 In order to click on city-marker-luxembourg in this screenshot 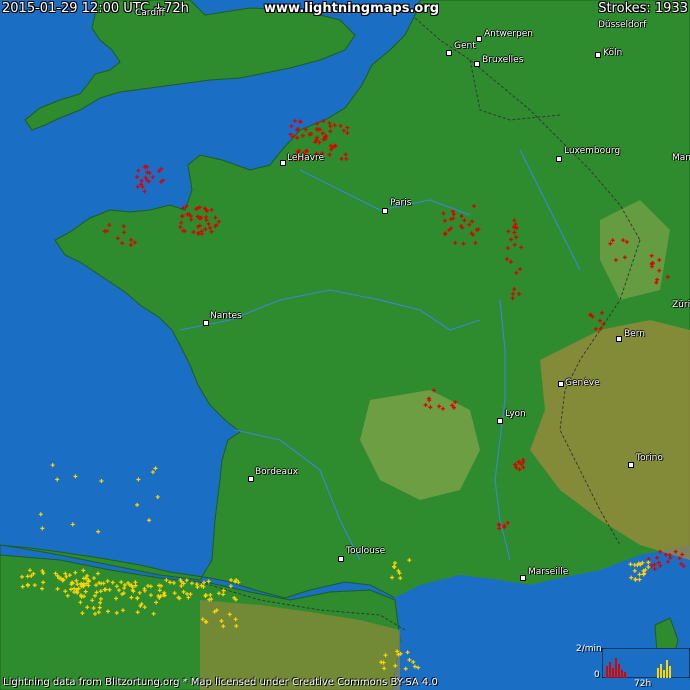, I will do `click(559, 159)`.